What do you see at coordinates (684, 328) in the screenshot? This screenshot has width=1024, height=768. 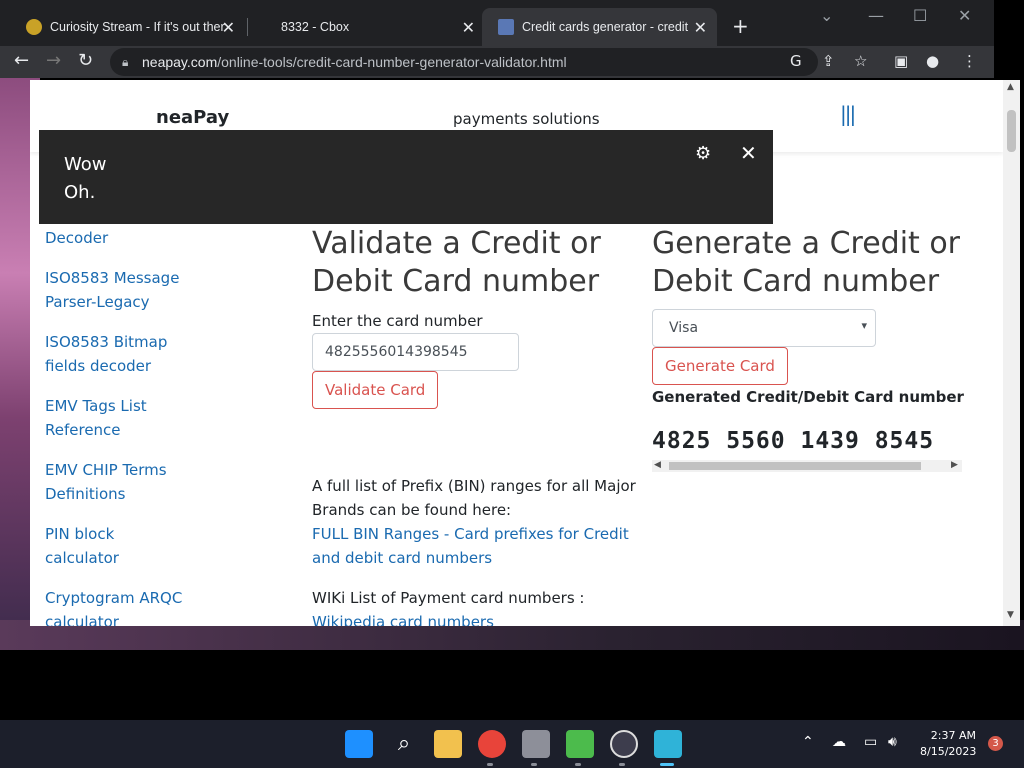 I see `card-brand-value: Visa` at bounding box center [684, 328].